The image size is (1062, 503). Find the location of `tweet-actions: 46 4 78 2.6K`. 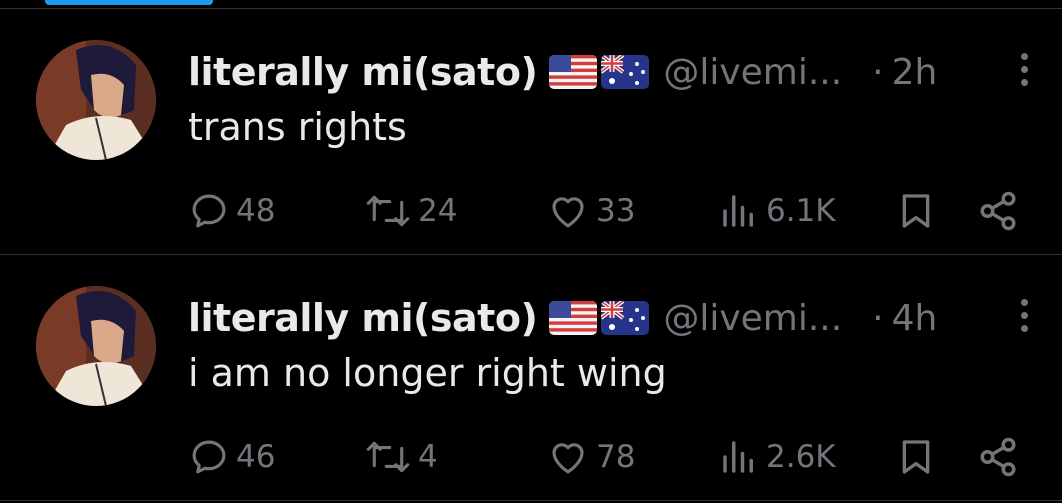

tweet-actions: 46 4 78 2.6K is located at coordinates (613, 457).